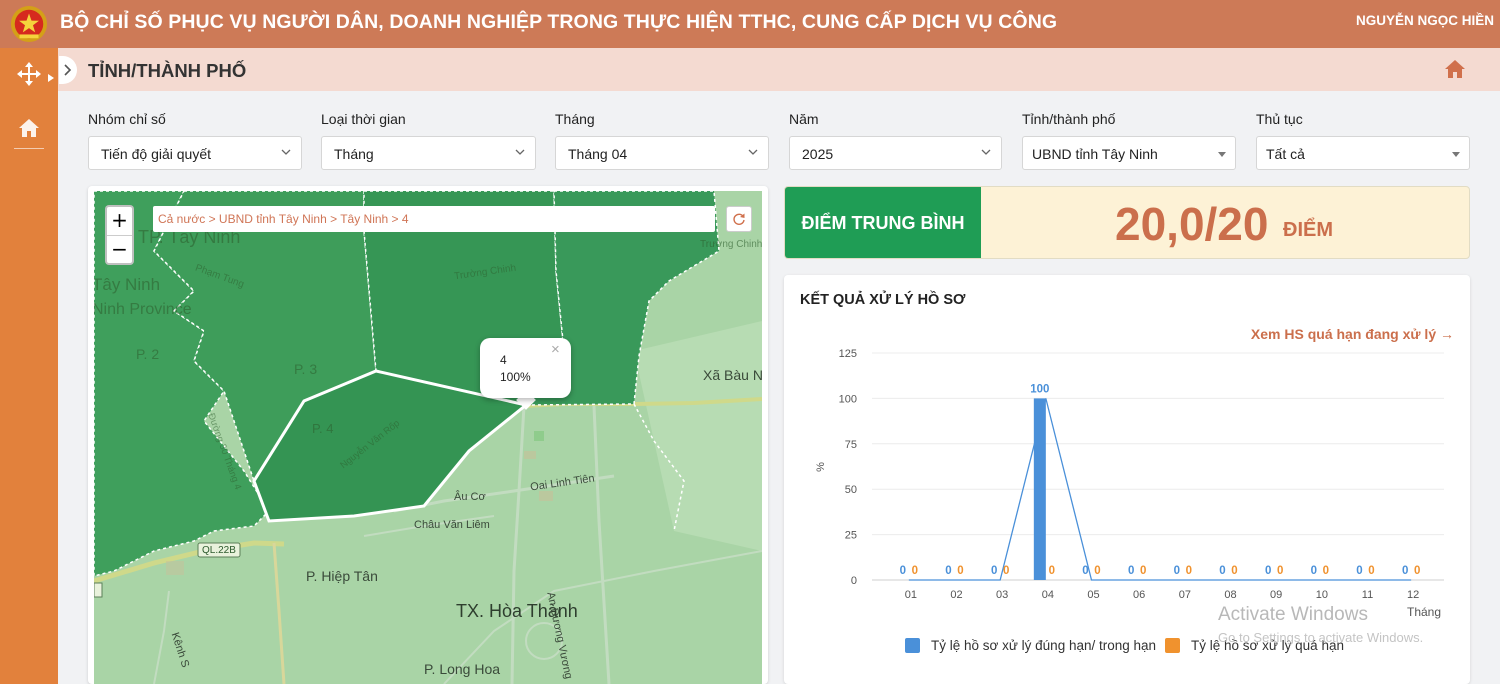  Describe the element at coordinates (662, 153) in the screenshot. I see `month-select: Tháng 04` at that location.